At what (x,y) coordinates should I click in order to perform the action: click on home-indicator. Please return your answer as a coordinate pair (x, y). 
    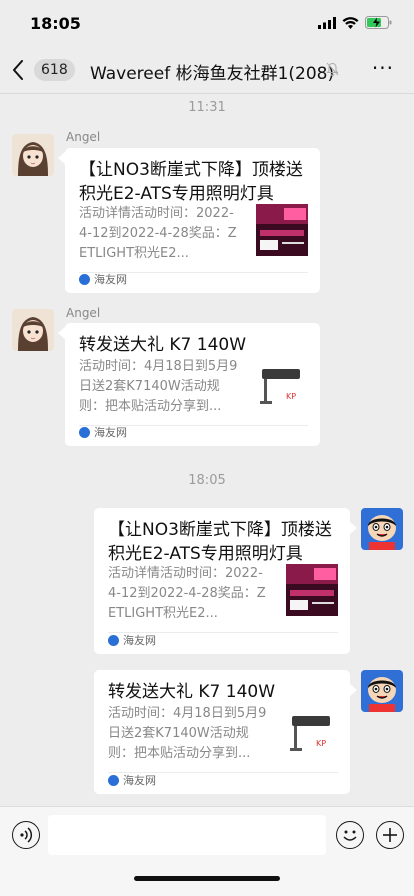
    Looking at the image, I should click on (207, 878).